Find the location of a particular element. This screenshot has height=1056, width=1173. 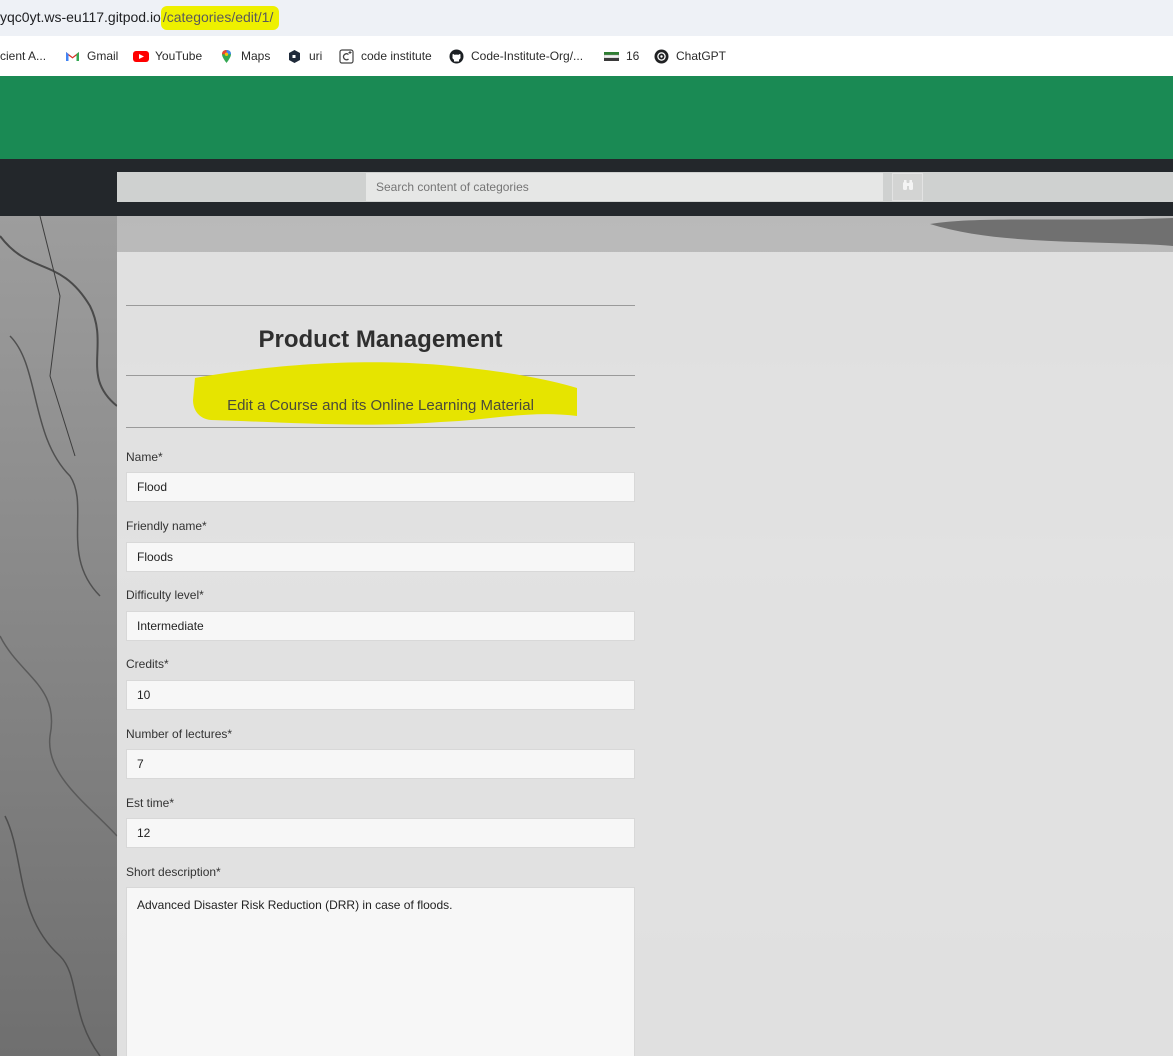

bookmark-youtube: YouTube is located at coordinates (167, 56).